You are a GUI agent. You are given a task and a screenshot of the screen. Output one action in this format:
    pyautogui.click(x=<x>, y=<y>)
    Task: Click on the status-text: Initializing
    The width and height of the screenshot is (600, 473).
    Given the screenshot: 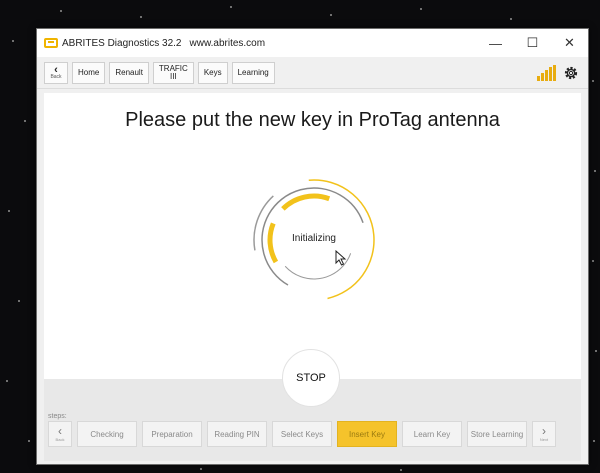 What is the action you would take?
    pyautogui.click(x=314, y=238)
    